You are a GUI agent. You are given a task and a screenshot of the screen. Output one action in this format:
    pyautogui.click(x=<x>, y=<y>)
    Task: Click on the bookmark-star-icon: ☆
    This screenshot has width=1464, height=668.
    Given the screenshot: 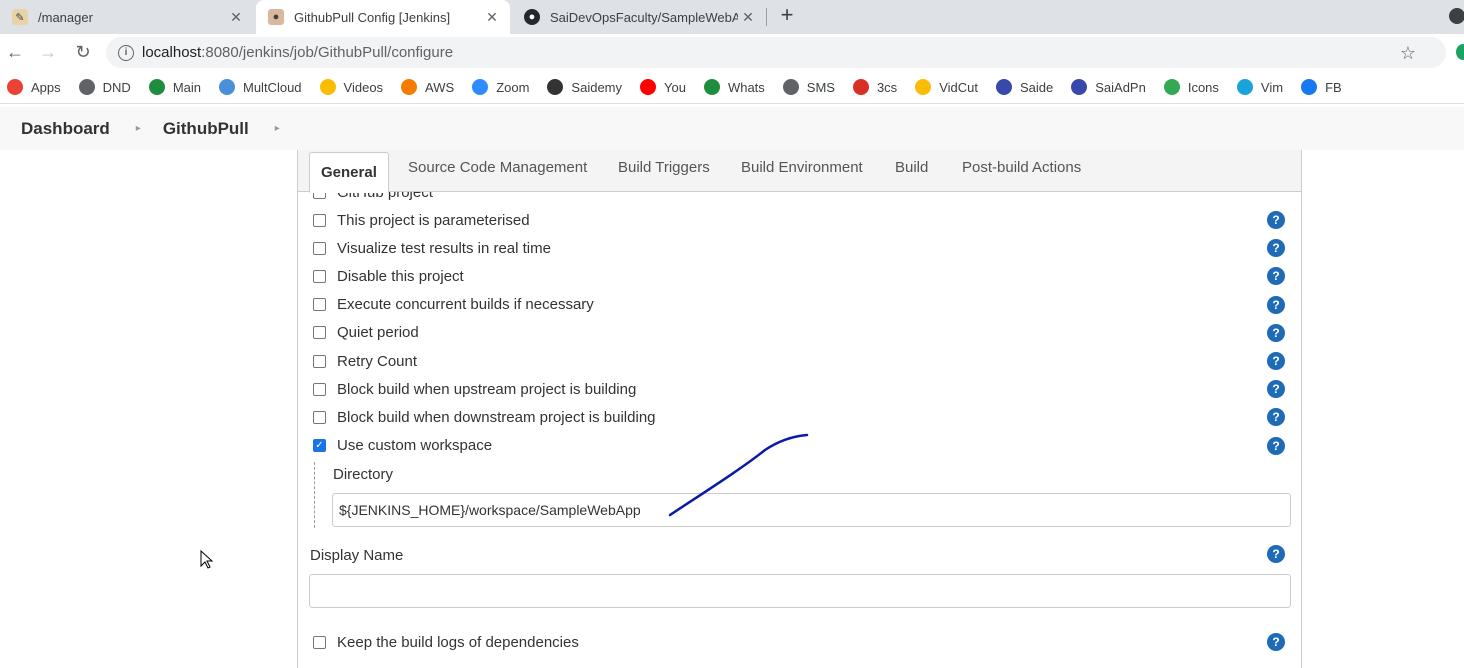 What is the action you would take?
    pyautogui.click(x=1408, y=53)
    